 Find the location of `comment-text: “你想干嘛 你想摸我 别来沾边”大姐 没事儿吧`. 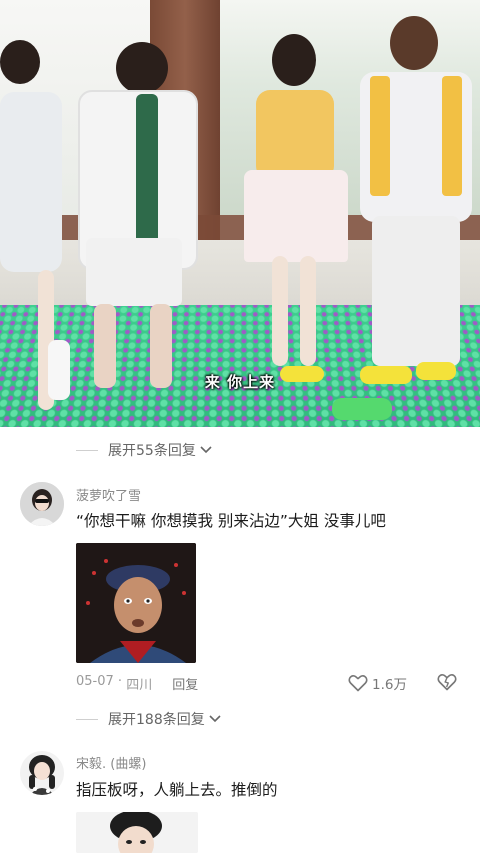

comment-text: “你想干嘛 你想摸我 别来沾边”大姐 没事儿吧 is located at coordinates (231, 521).